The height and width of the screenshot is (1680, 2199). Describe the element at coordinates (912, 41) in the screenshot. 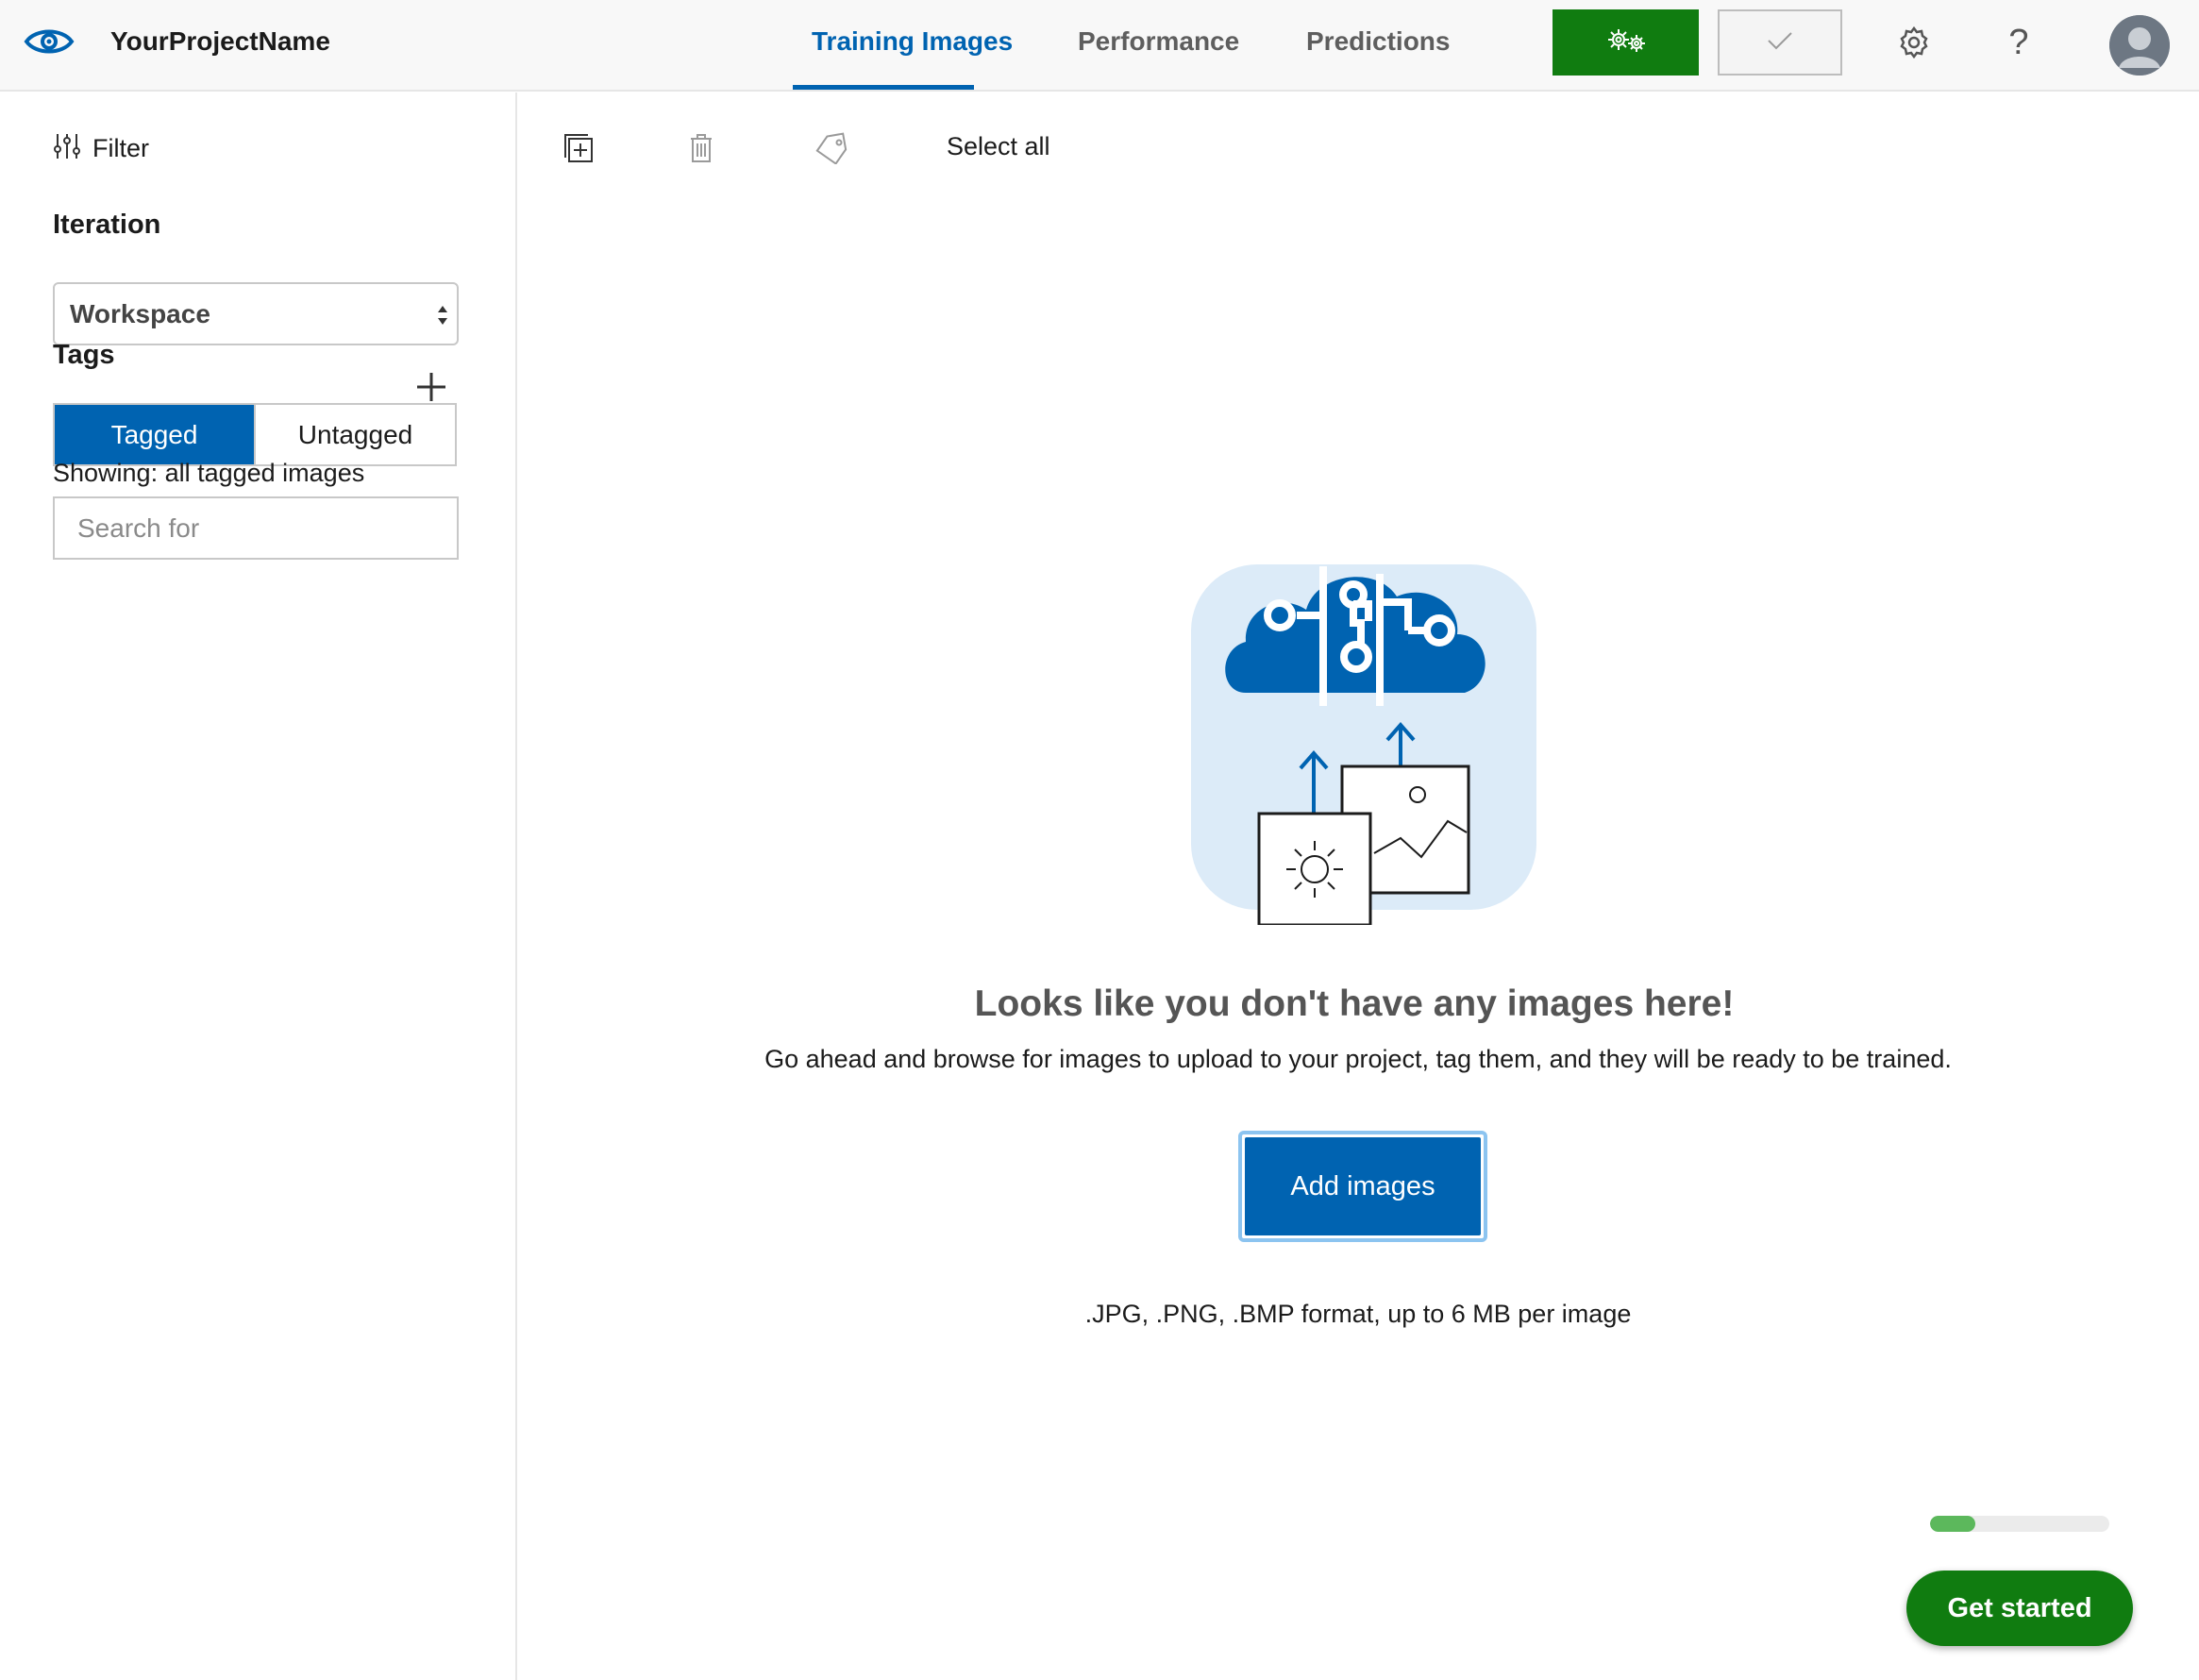

I see `tab-training-images: Training Images` at that location.